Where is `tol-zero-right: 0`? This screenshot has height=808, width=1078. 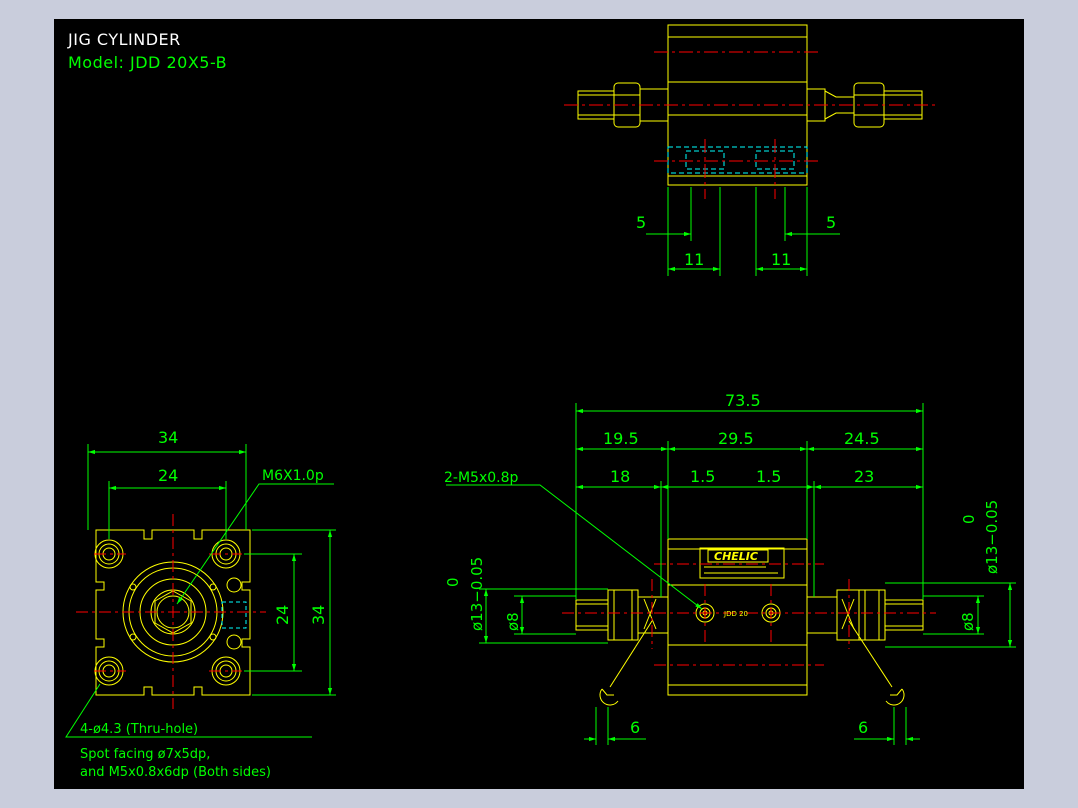
tol-zero-right: 0 is located at coordinates (969, 519).